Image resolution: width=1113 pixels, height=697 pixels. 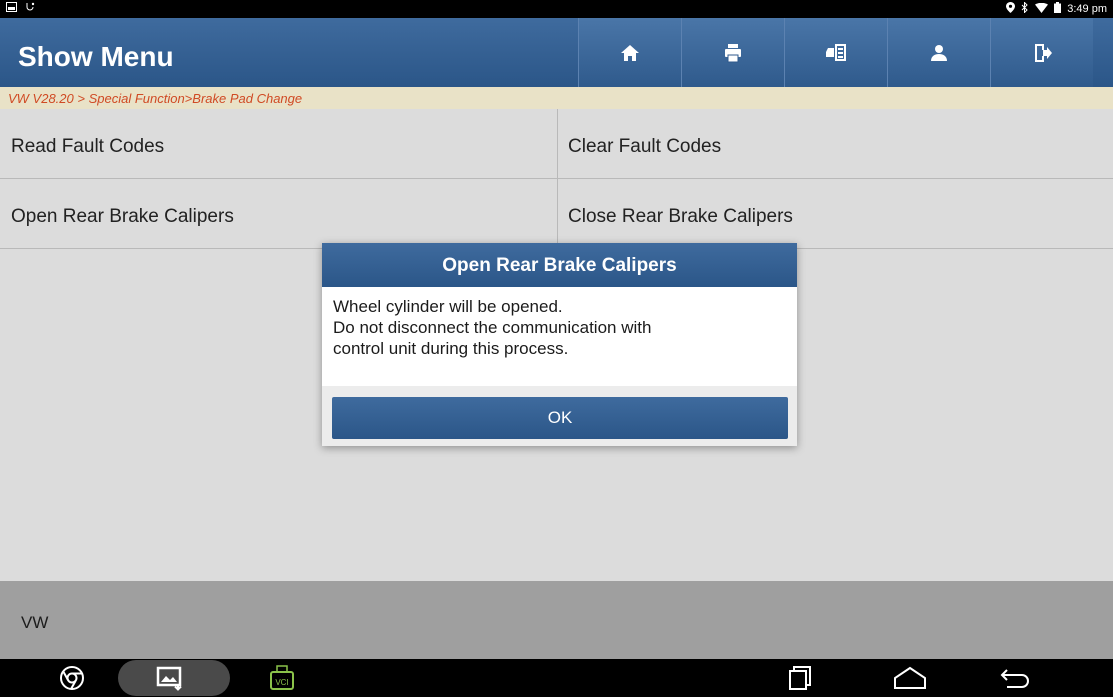 What do you see at coordinates (1011, 9) in the screenshot?
I see `location-icon` at bounding box center [1011, 9].